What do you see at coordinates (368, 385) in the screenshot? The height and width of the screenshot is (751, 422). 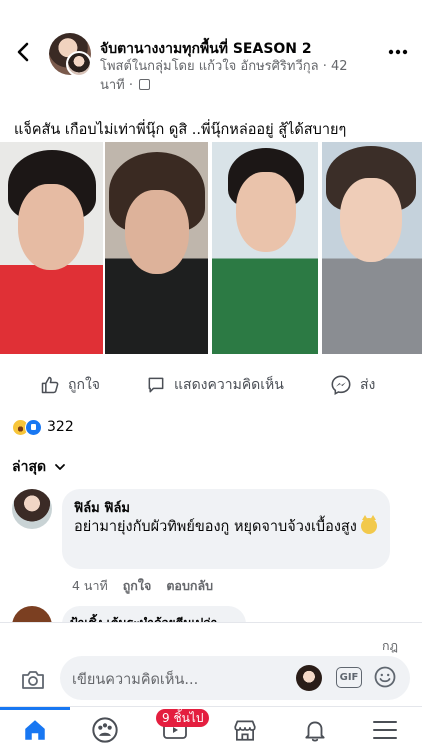 I see `share-label: ส่ง` at bounding box center [368, 385].